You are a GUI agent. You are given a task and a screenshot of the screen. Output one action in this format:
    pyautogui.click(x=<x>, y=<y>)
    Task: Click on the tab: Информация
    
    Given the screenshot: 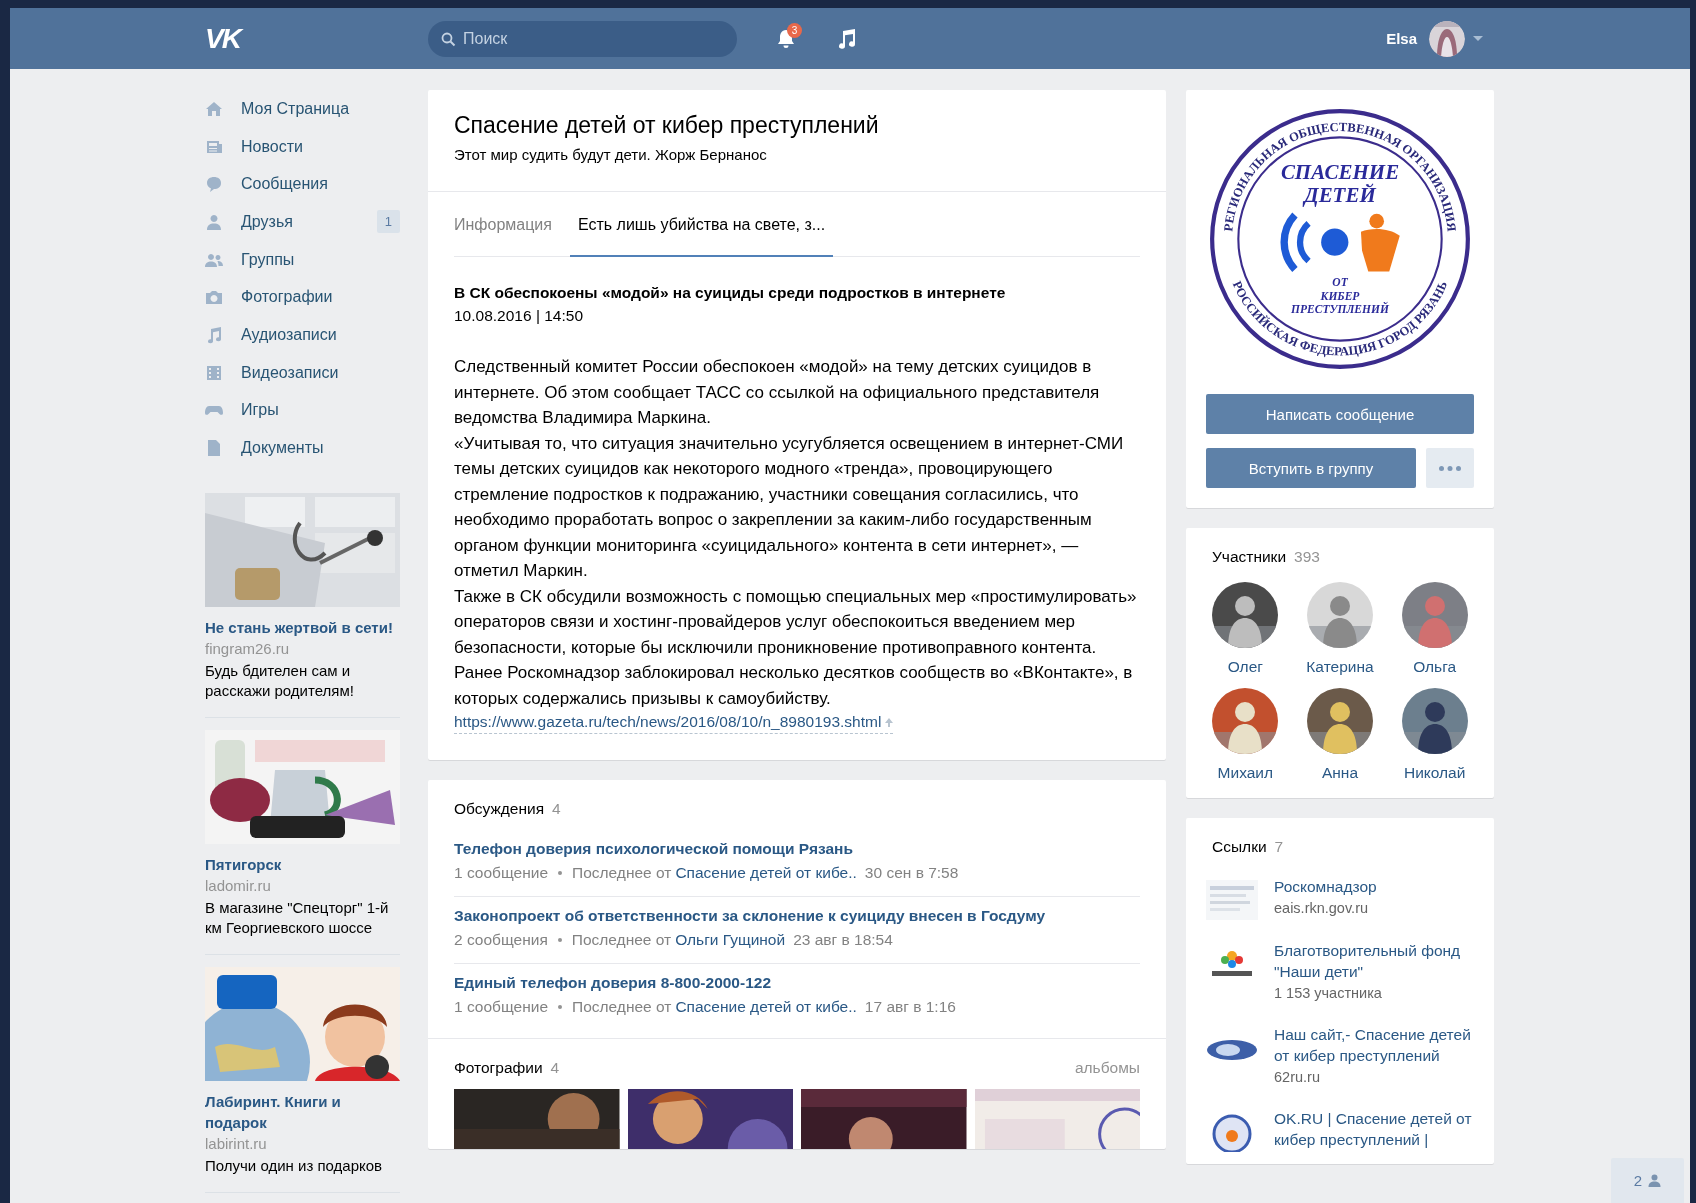 What is the action you would take?
    pyautogui.click(x=503, y=224)
    